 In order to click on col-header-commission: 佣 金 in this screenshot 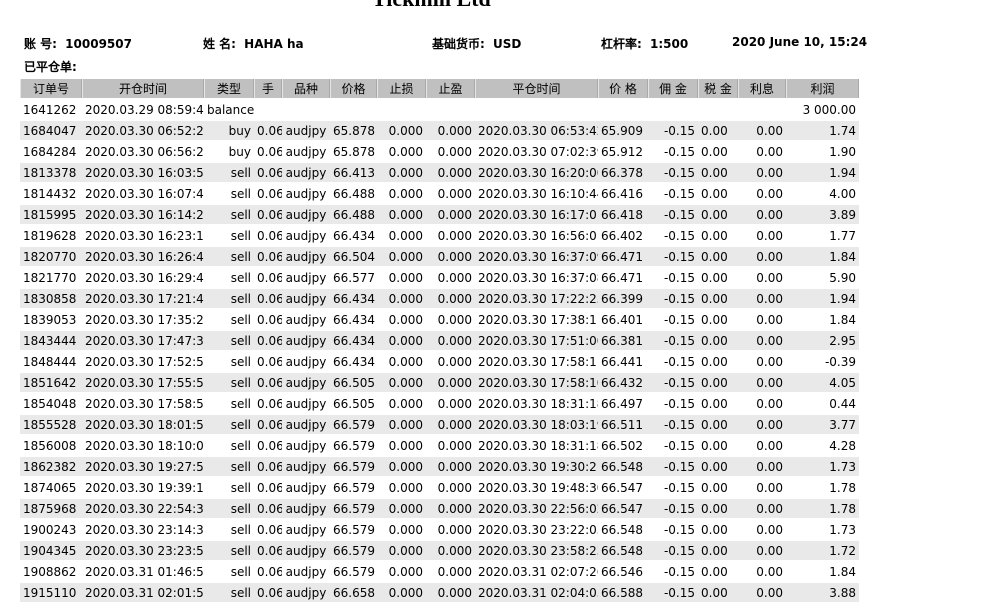, I will do `click(673, 88)`.